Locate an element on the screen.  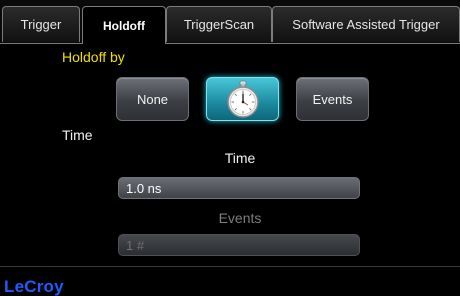
time-field-label: Time is located at coordinates (240, 158).